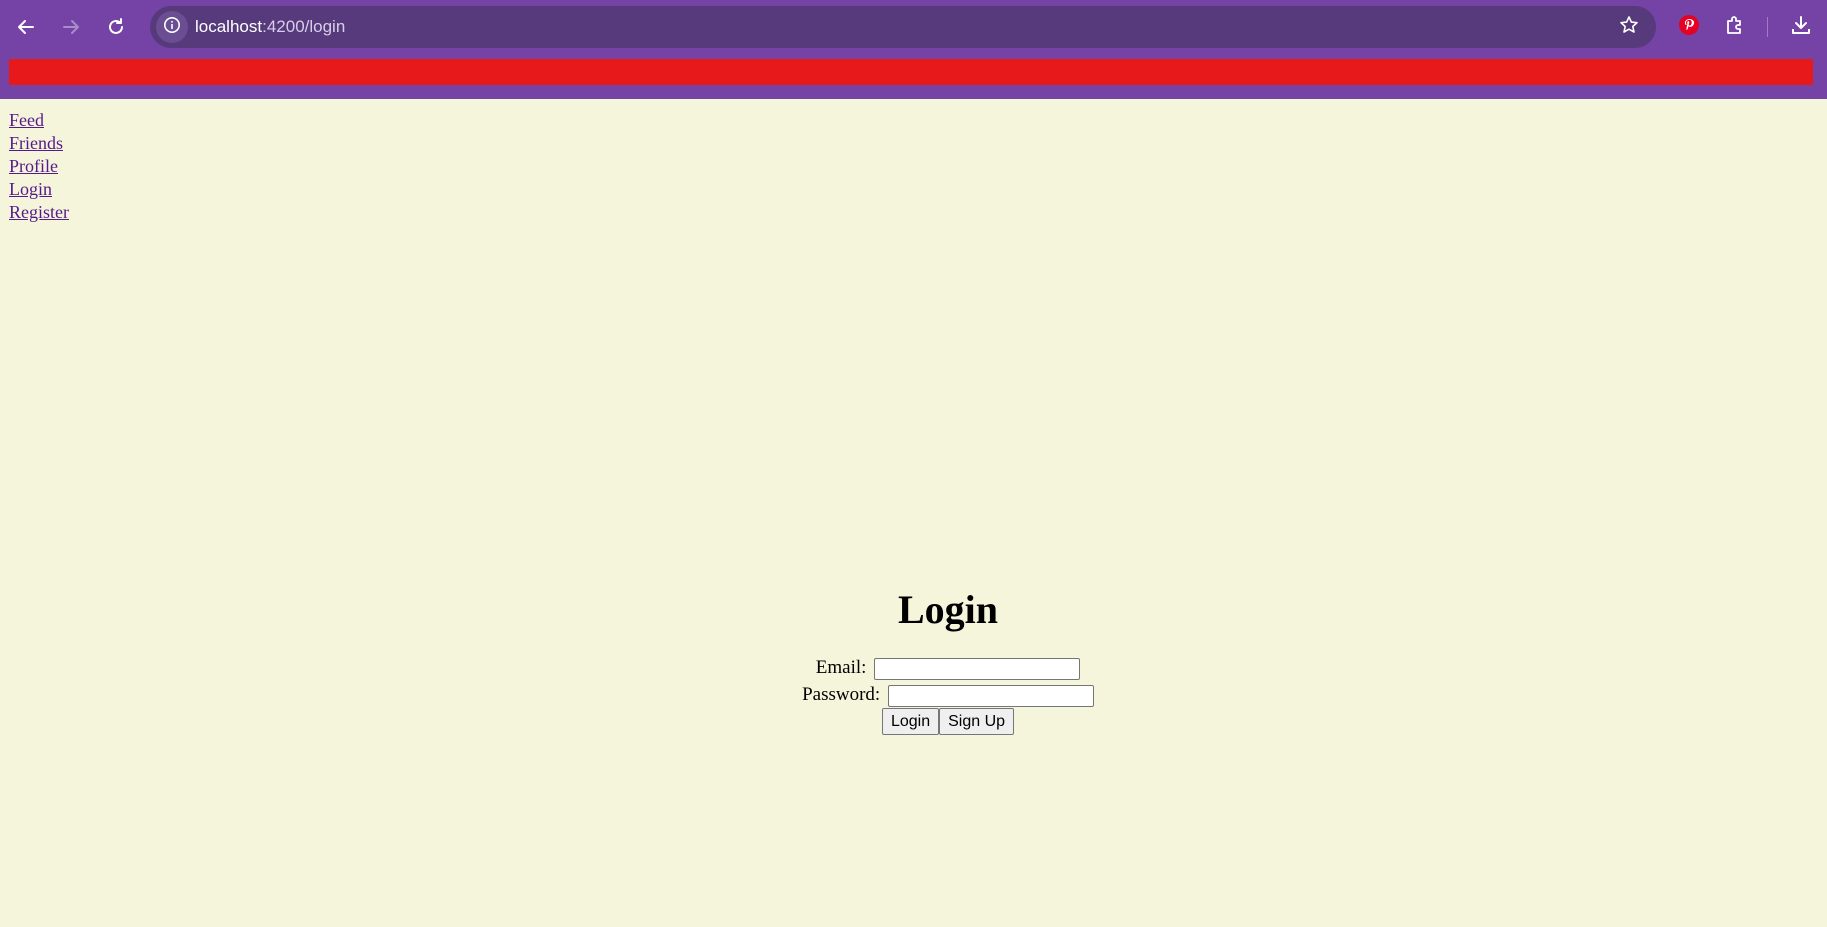  What do you see at coordinates (977, 668) in the screenshot?
I see `email-field` at bounding box center [977, 668].